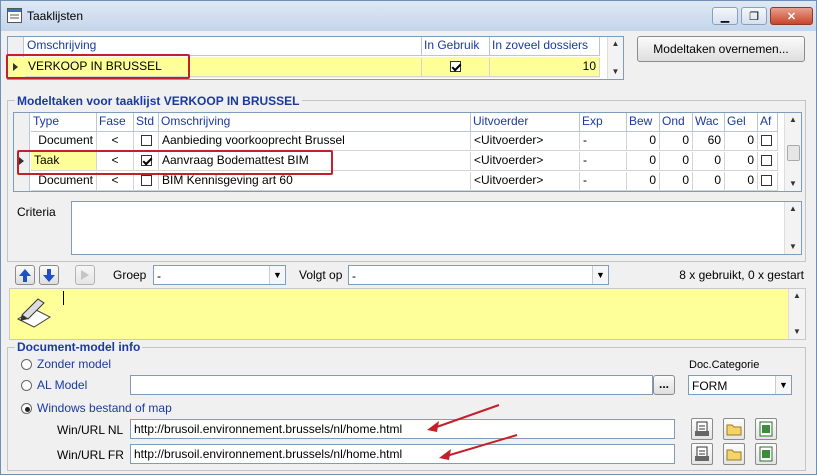 The width and height of the screenshot is (817, 475). Describe the element at coordinates (766, 429) in the screenshot. I see `nl-word-button` at that location.